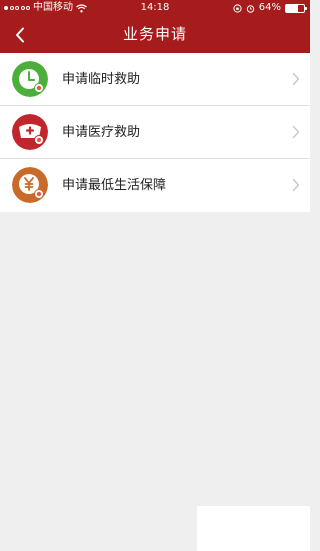  Describe the element at coordinates (101, 79) in the screenshot. I see `menu-item-label: 申请临时救助` at that location.